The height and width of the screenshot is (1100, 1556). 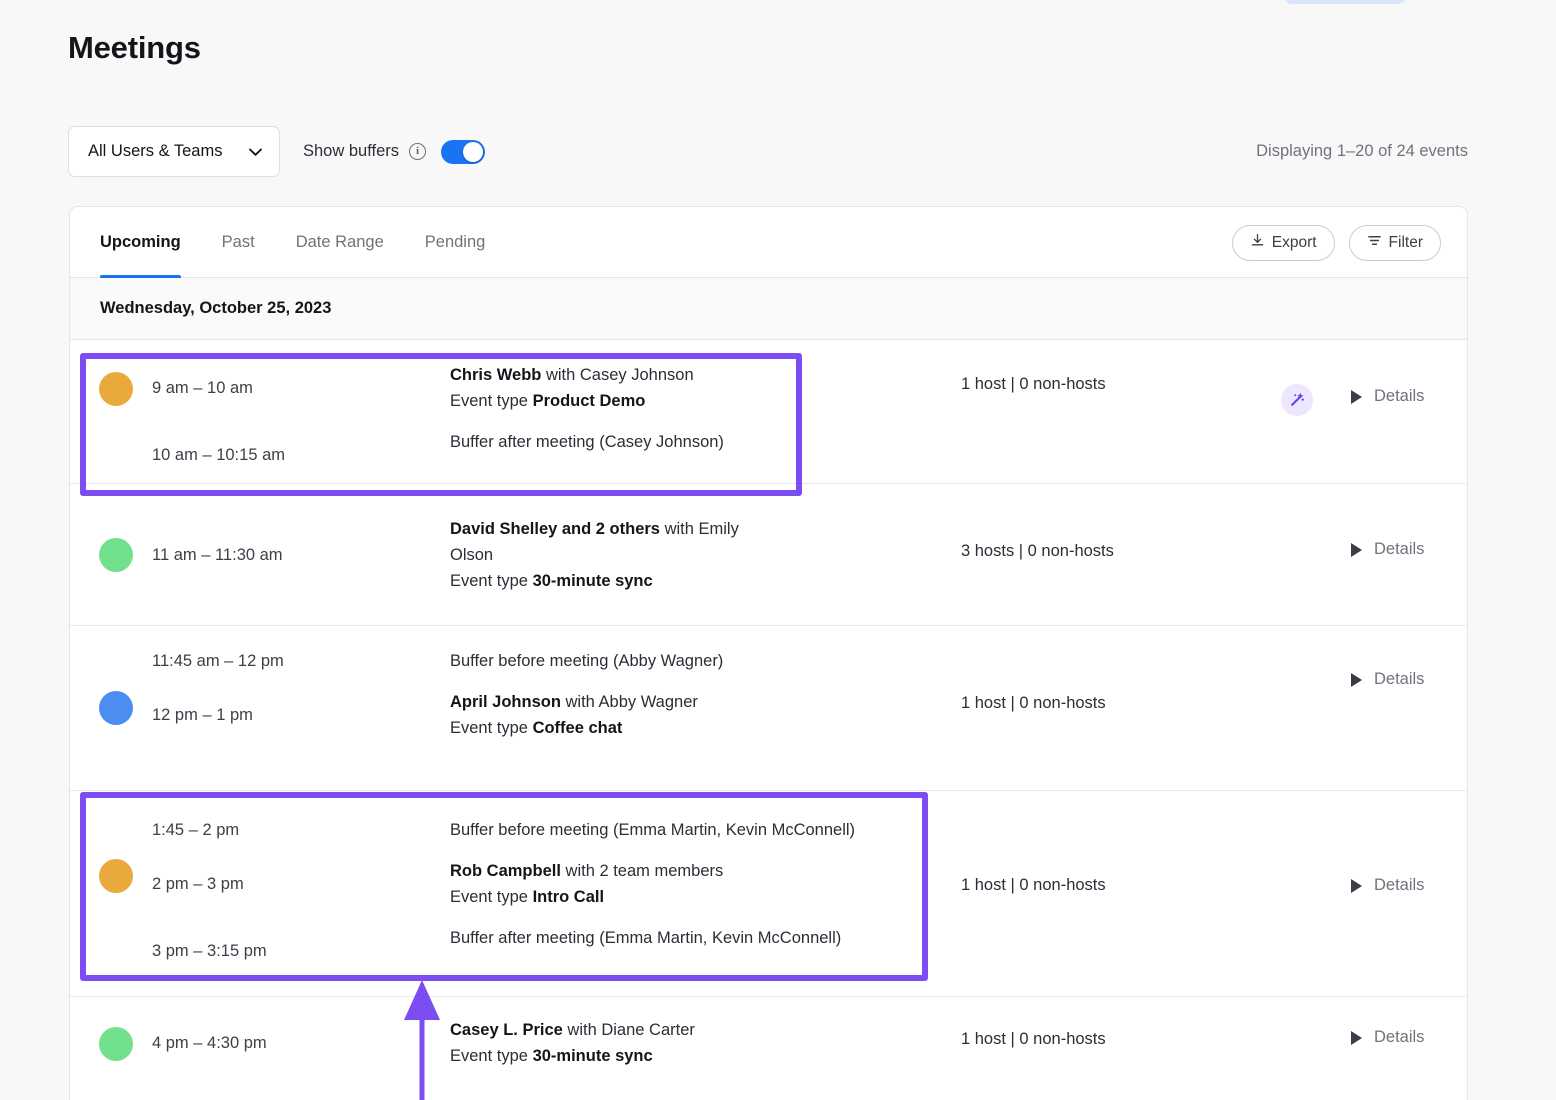 I want to click on event-type-line: Event type 30-minute sync, so click(x=688, y=581).